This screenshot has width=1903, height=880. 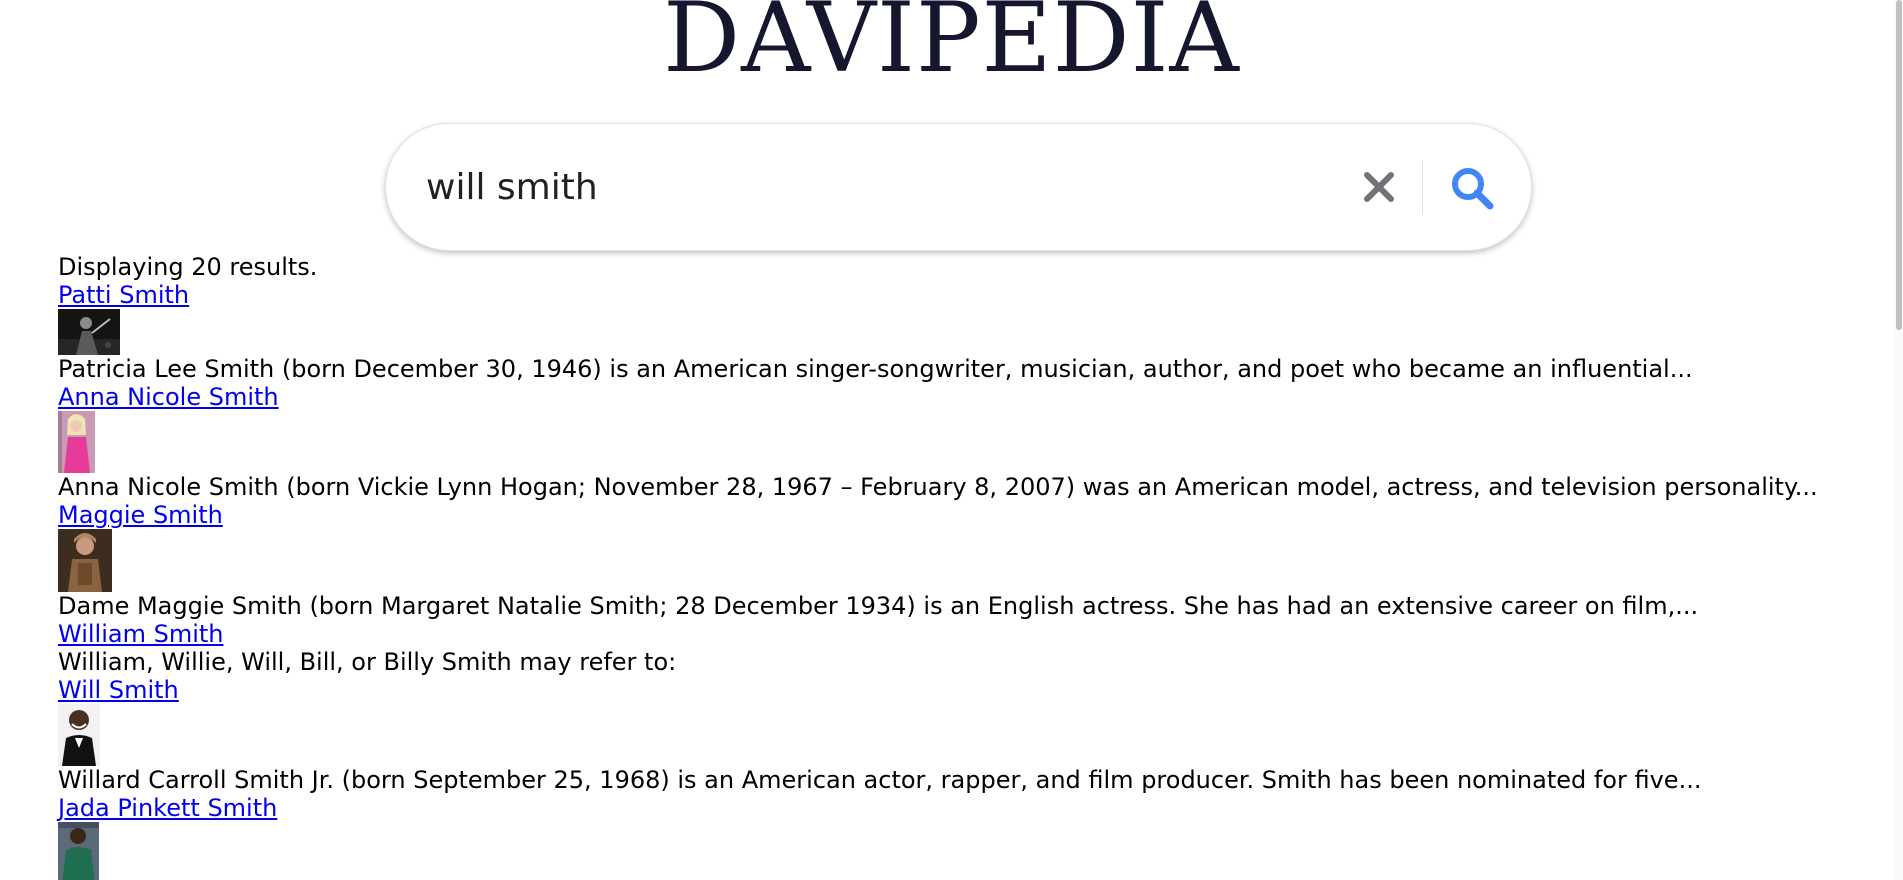 What do you see at coordinates (188, 267) in the screenshot?
I see `results-count: Displaying 20 results.` at bounding box center [188, 267].